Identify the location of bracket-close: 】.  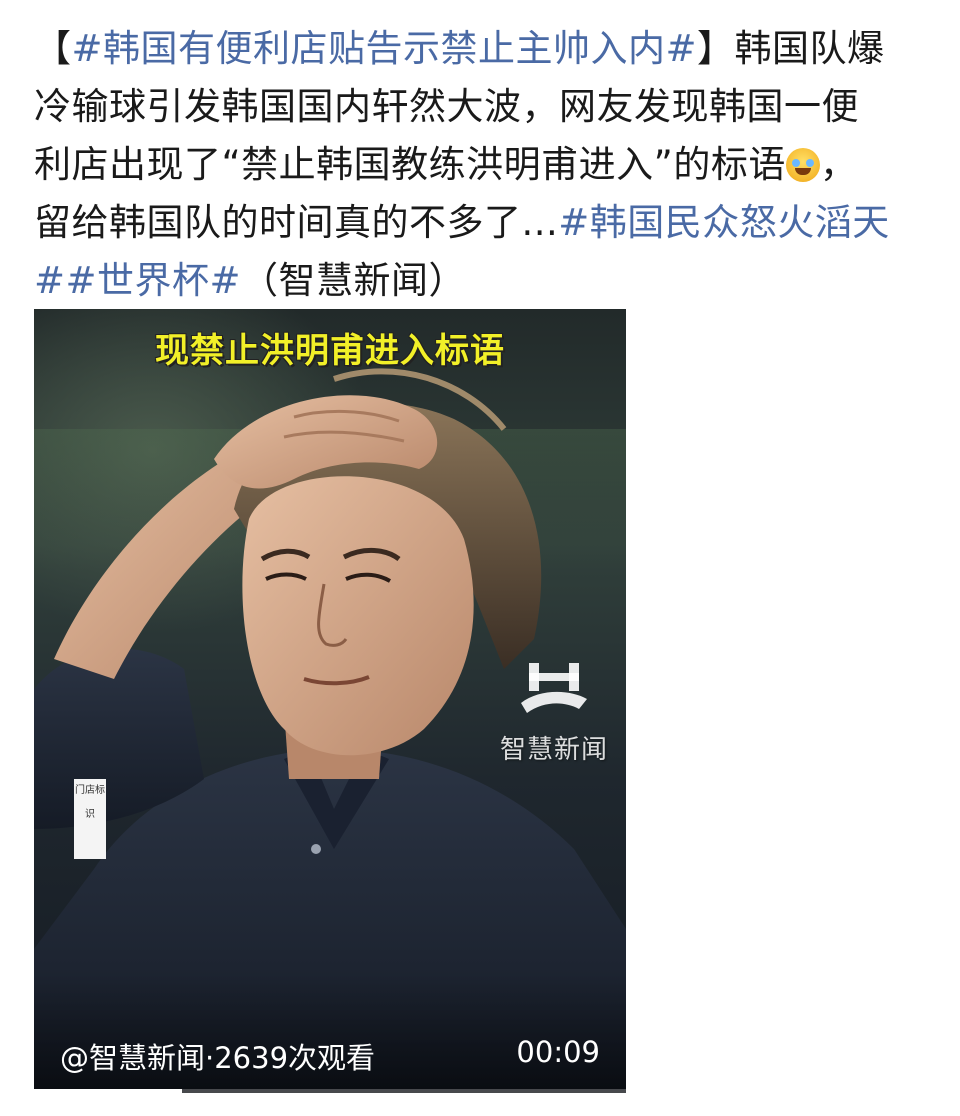
(716, 48).